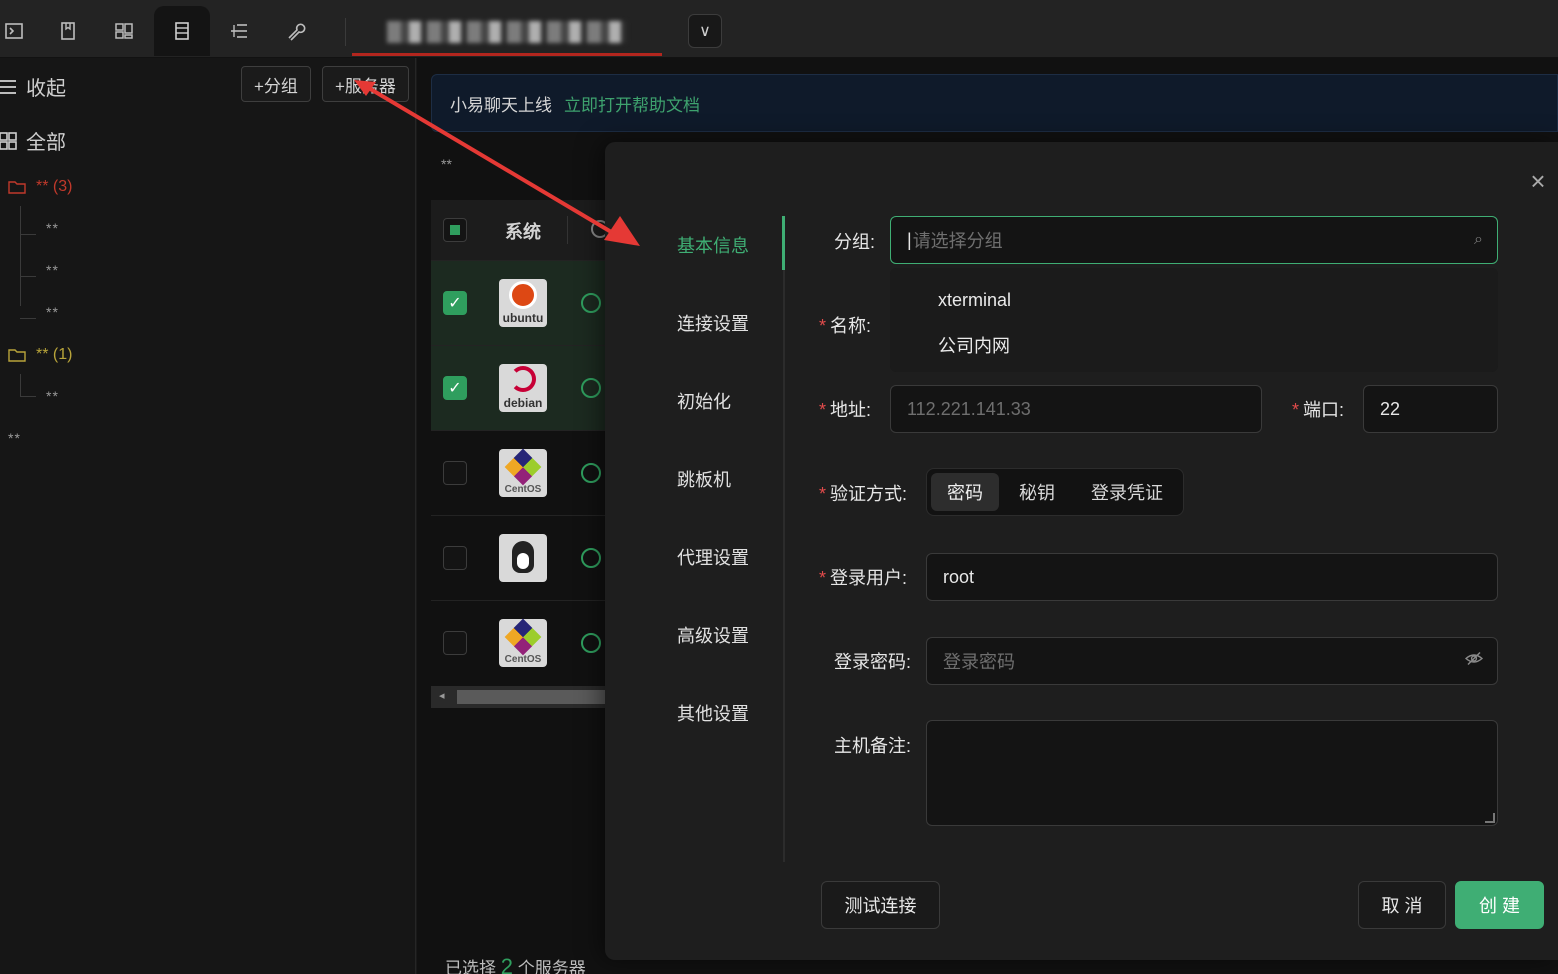 This screenshot has height=974, width=1558. What do you see at coordinates (869, 578) in the screenshot?
I see `login-user-label-text: 登录用户:` at bounding box center [869, 578].